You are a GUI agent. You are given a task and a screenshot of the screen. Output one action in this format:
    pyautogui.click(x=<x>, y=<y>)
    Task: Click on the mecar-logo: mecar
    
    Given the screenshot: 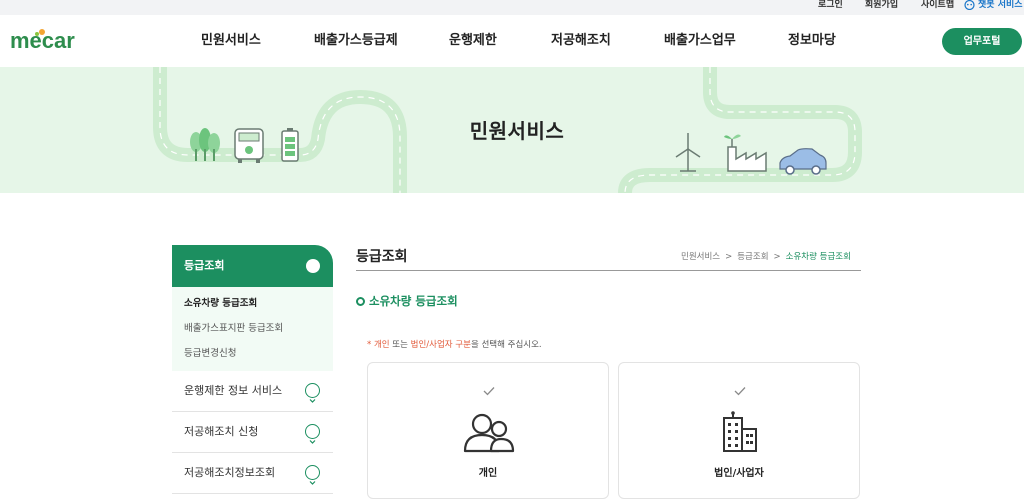 What is the action you would take?
    pyautogui.click(x=53, y=41)
    